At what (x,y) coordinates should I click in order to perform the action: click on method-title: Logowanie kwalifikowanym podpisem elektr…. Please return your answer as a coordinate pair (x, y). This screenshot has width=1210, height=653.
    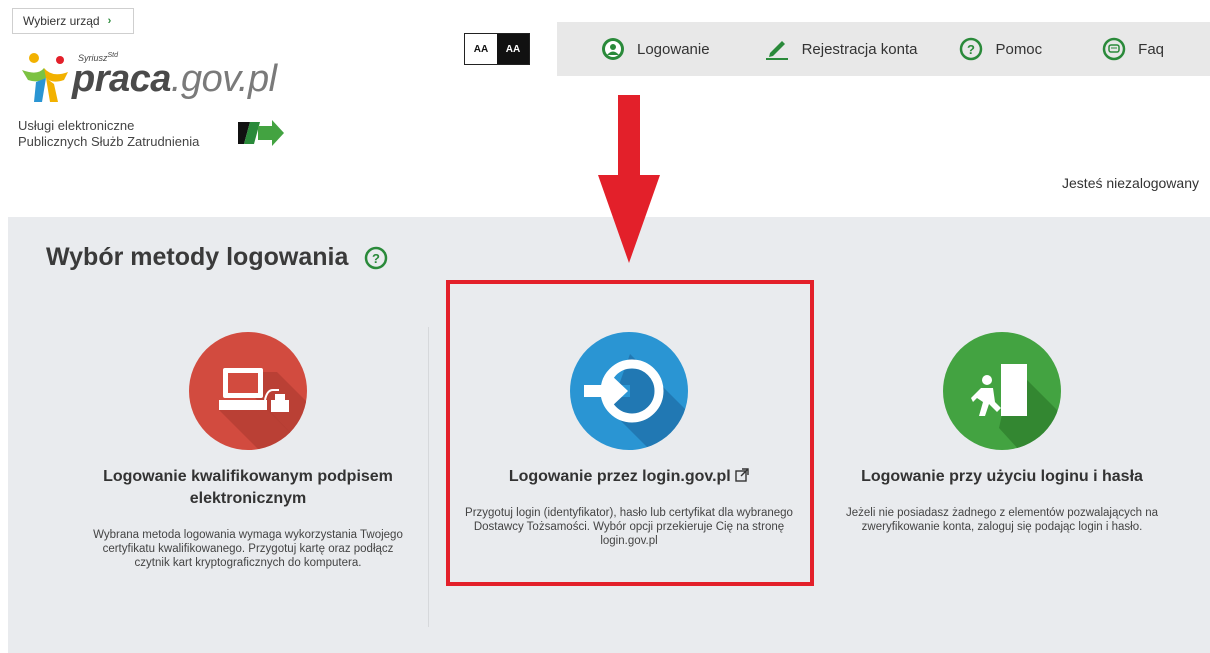
    Looking at the image, I should click on (248, 487).